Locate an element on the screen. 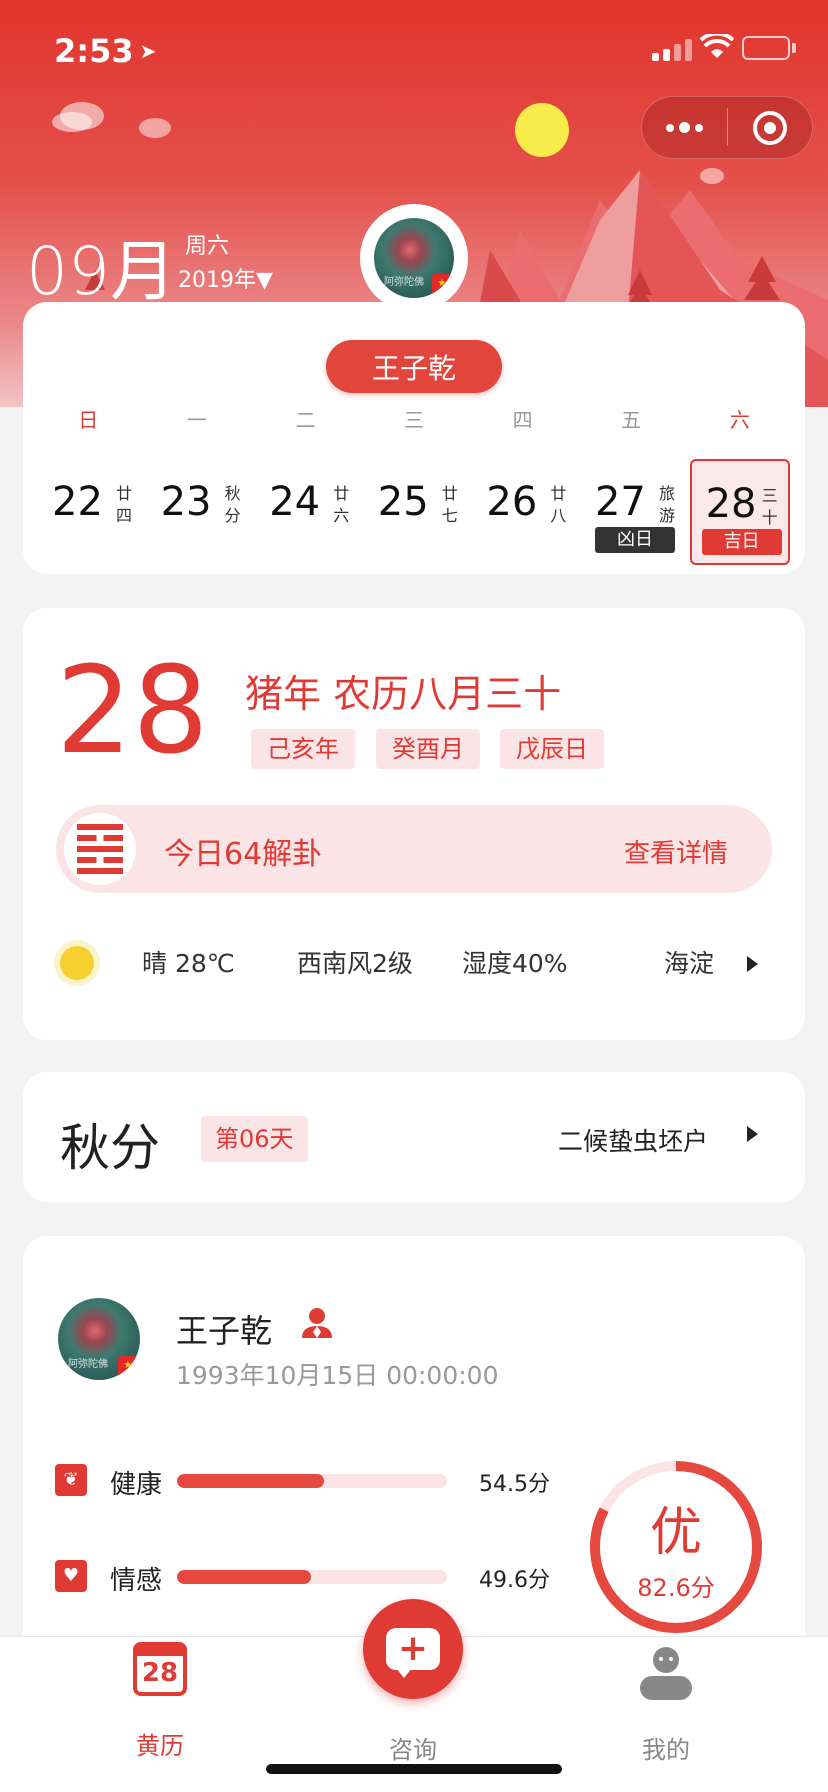  emotion-metric: ♥ 情感 49.6分 is located at coordinates (315, 1575).